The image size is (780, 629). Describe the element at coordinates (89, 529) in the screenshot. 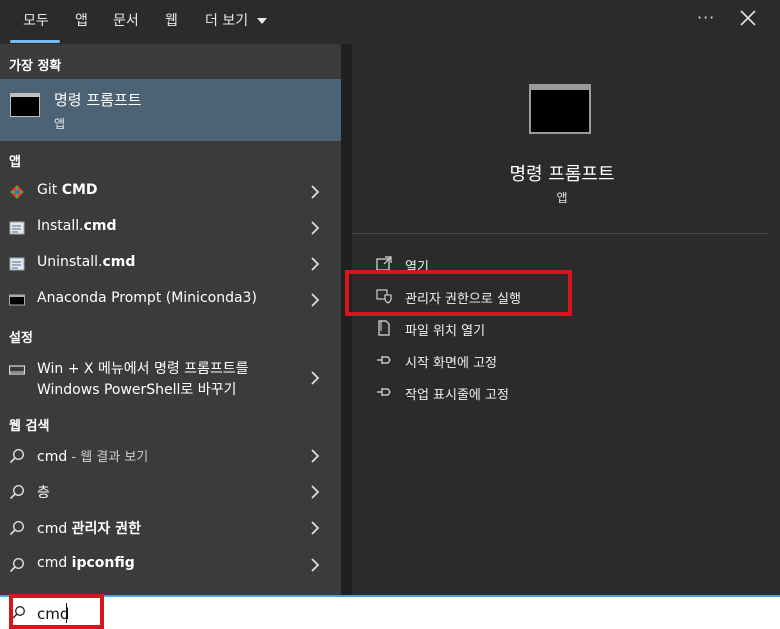

I see `web-result-label: cmd 관리자 권한` at that location.